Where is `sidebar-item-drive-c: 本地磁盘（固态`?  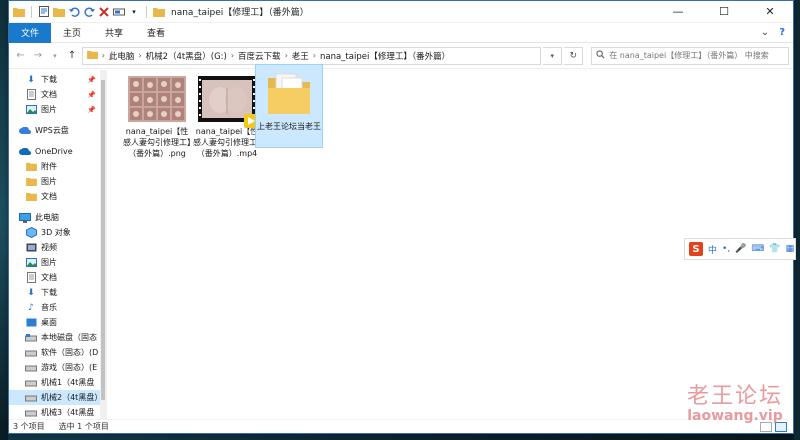 sidebar-item-drive-c: 本地磁盘（固态 is located at coordinates (57, 337).